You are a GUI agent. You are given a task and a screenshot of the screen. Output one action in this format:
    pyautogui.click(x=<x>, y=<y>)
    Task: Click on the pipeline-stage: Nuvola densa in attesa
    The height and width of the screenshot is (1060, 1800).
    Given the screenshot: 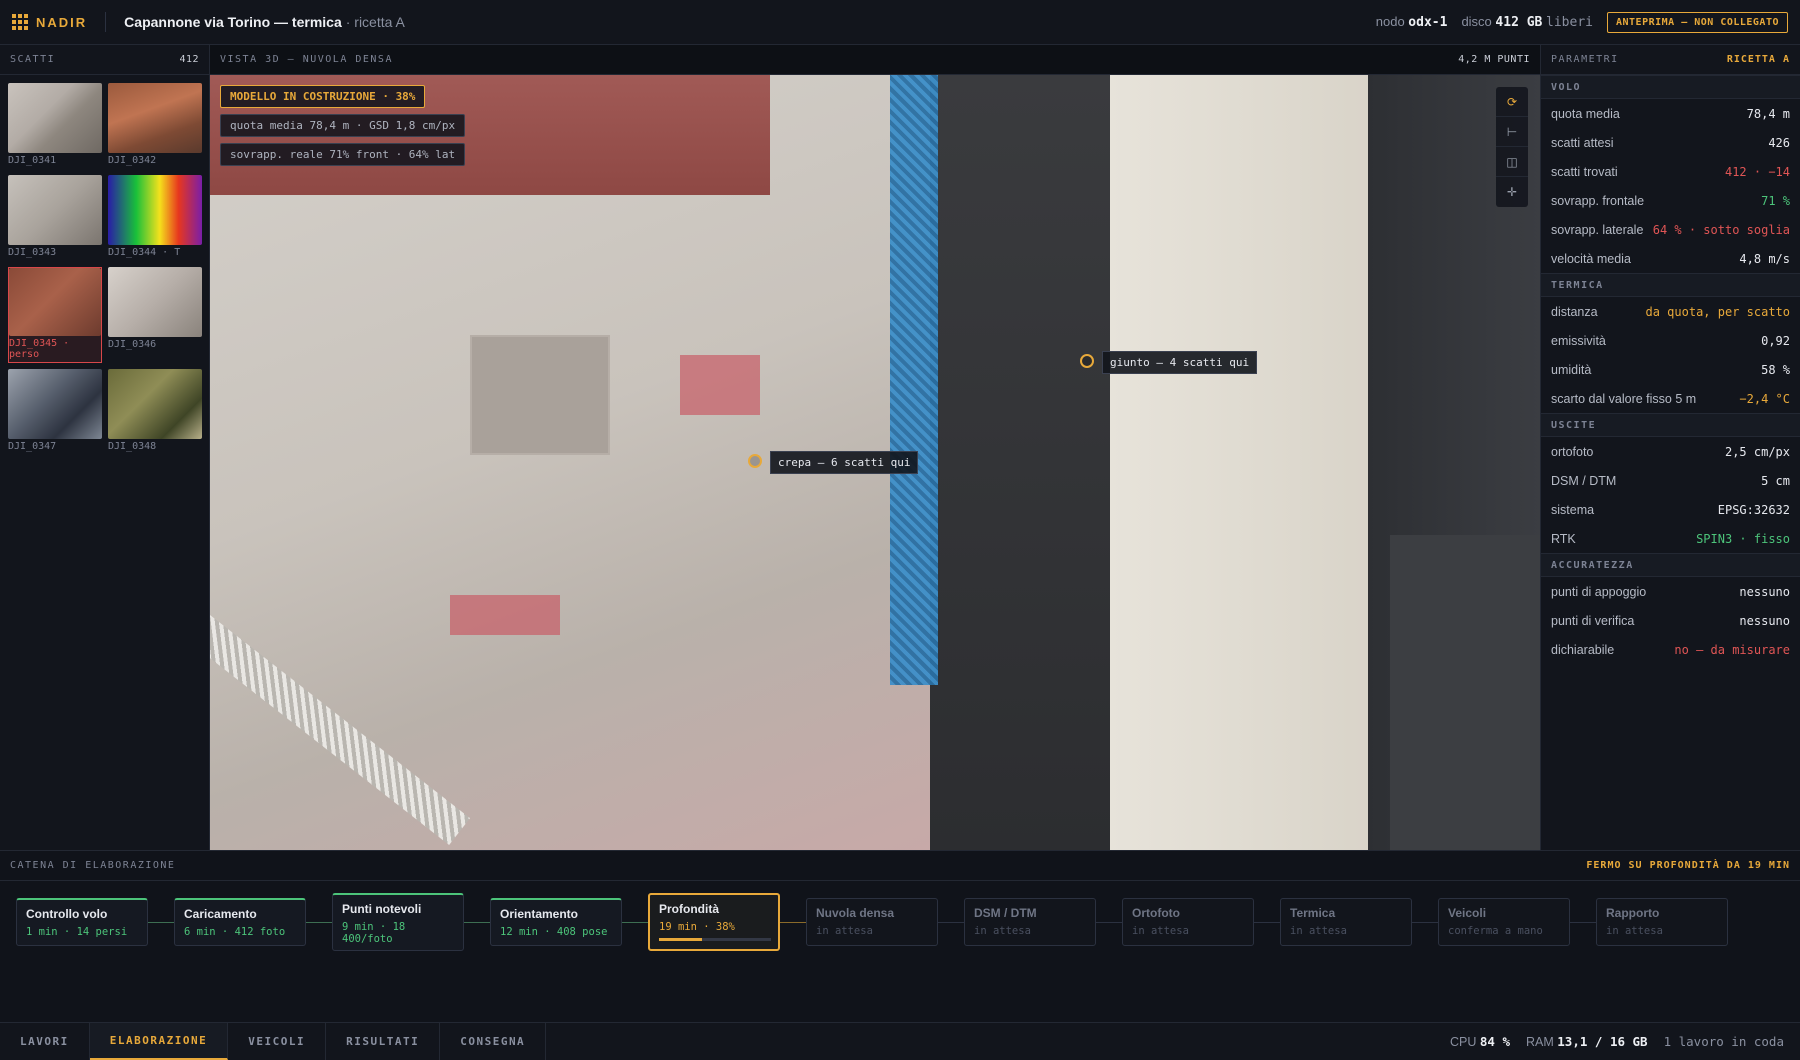 What is the action you would take?
    pyautogui.click(x=872, y=922)
    